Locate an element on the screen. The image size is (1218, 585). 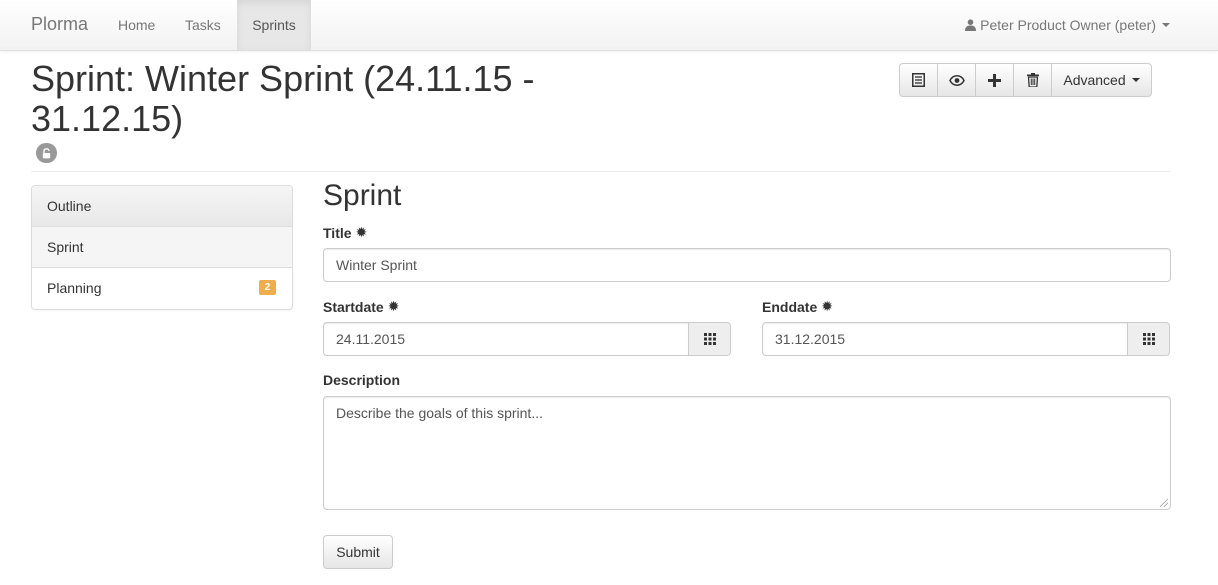
user-menu: Peter Product Owner (peter) is located at coordinates (1067, 25).